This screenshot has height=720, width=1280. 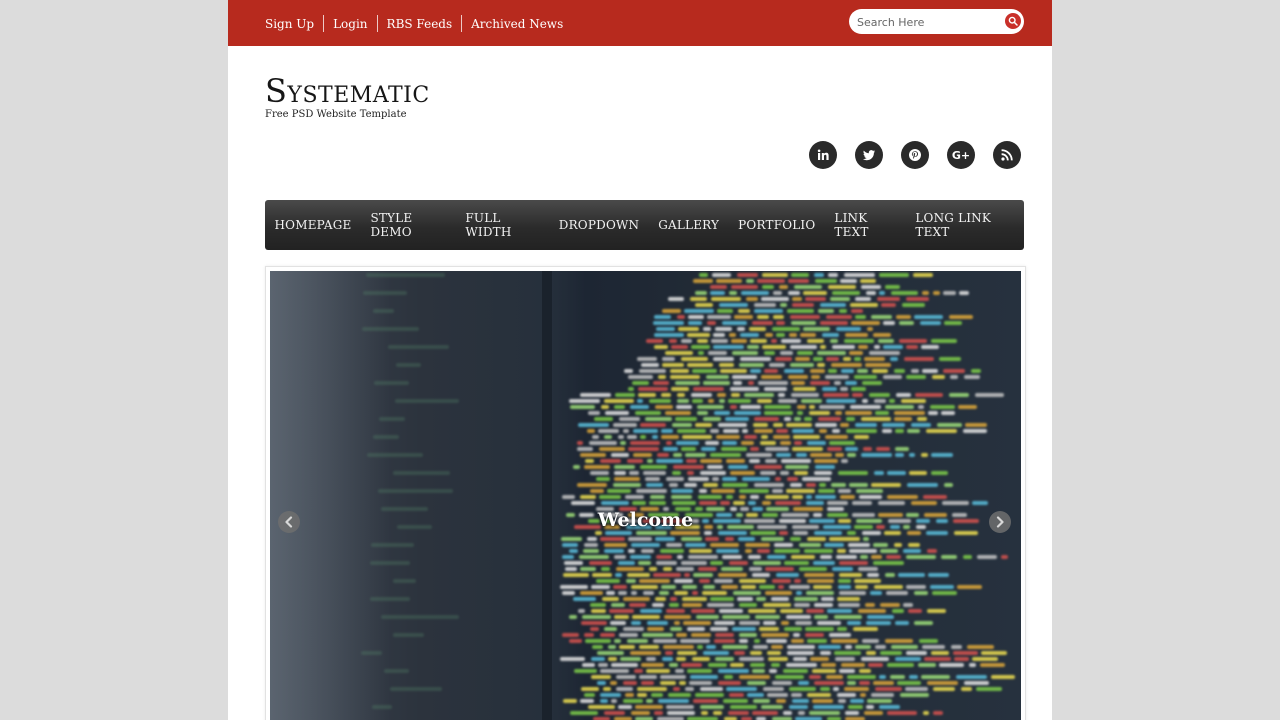 I want to click on search-icon, so click(x=1013, y=21).